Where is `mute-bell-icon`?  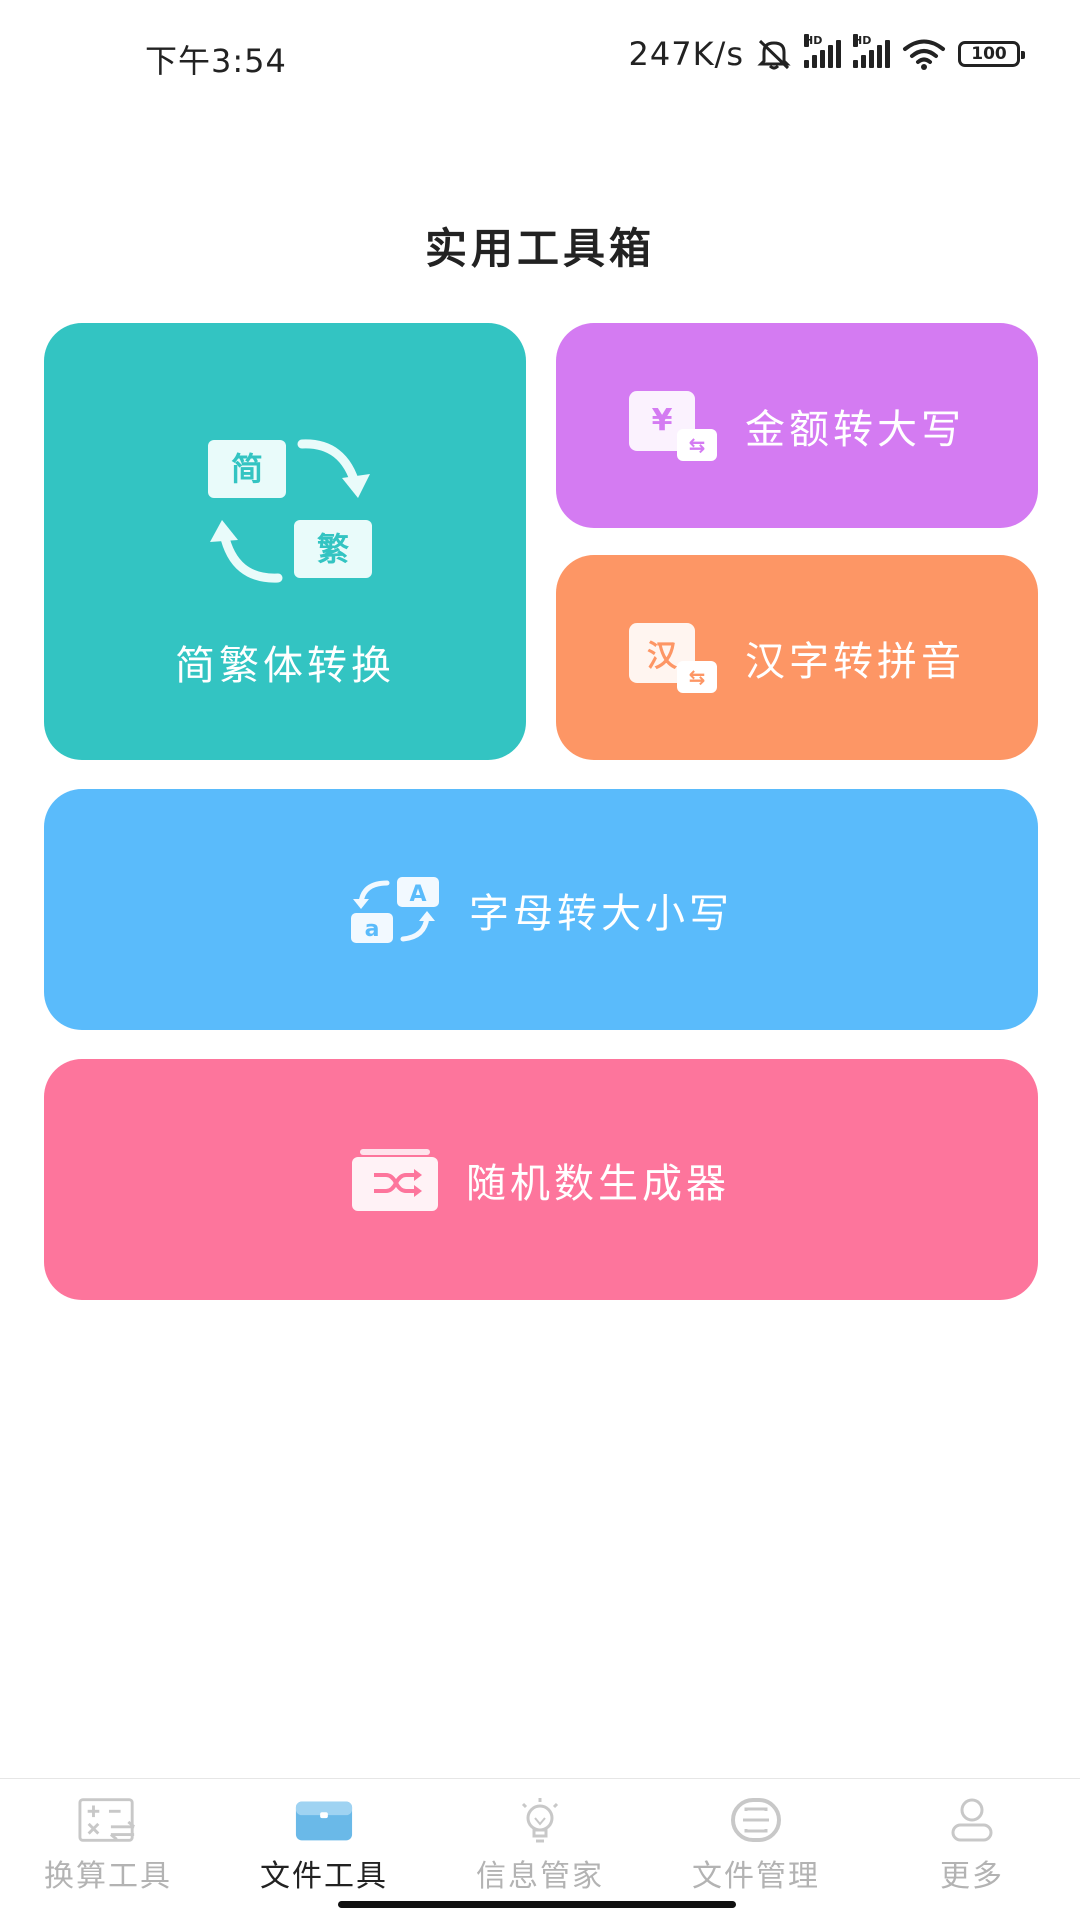 mute-bell-icon is located at coordinates (774, 54).